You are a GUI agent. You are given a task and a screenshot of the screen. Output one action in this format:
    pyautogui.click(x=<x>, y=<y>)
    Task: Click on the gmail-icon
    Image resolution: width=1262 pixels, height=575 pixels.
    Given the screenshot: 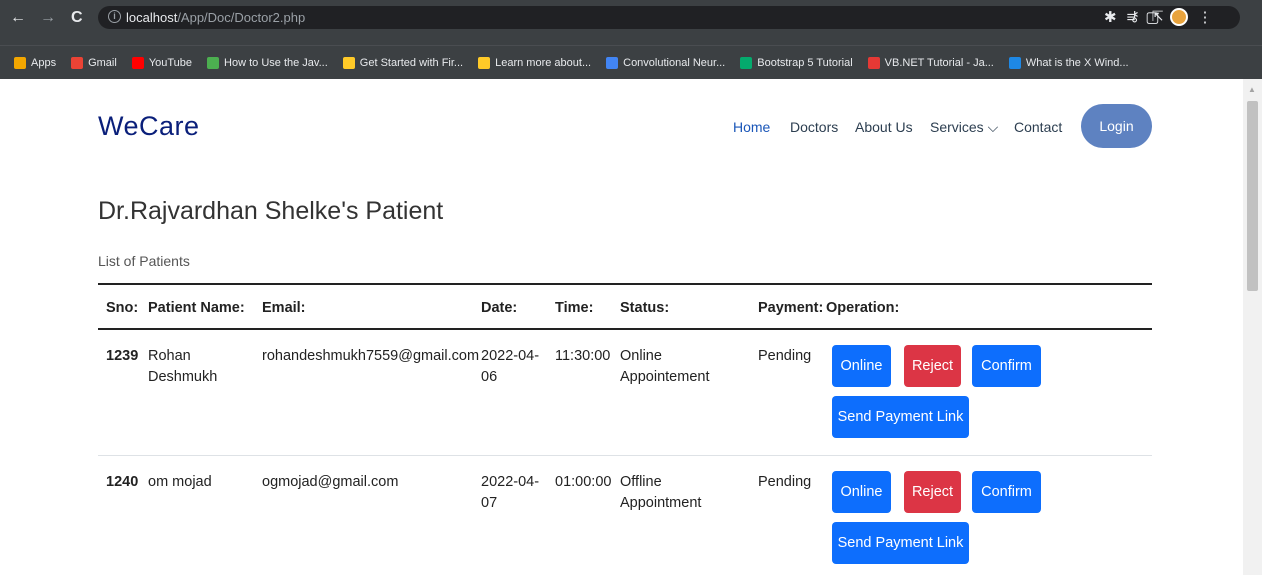 What is the action you would take?
    pyautogui.click(x=77, y=63)
    